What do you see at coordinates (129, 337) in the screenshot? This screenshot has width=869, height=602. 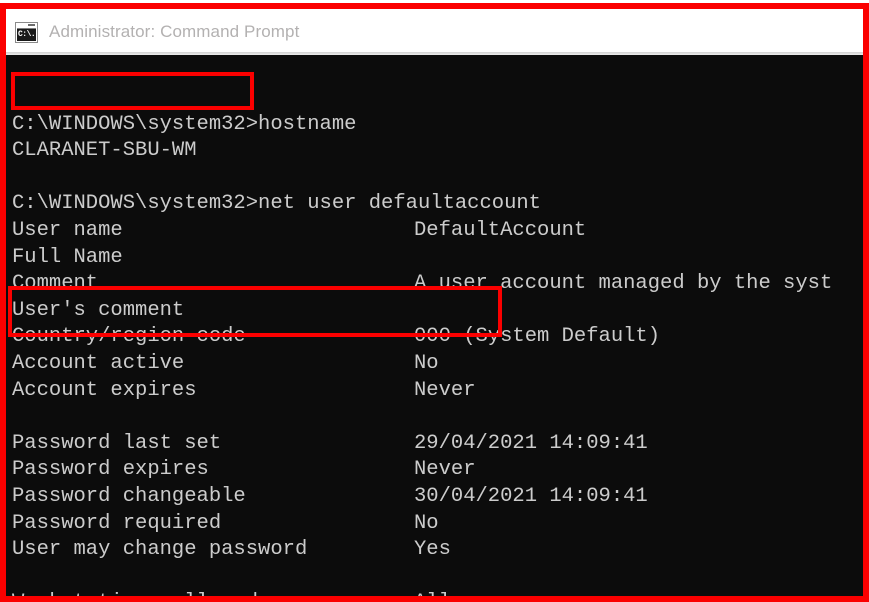 I see `field-label: Country/region code` at bounding box center [129, 337].